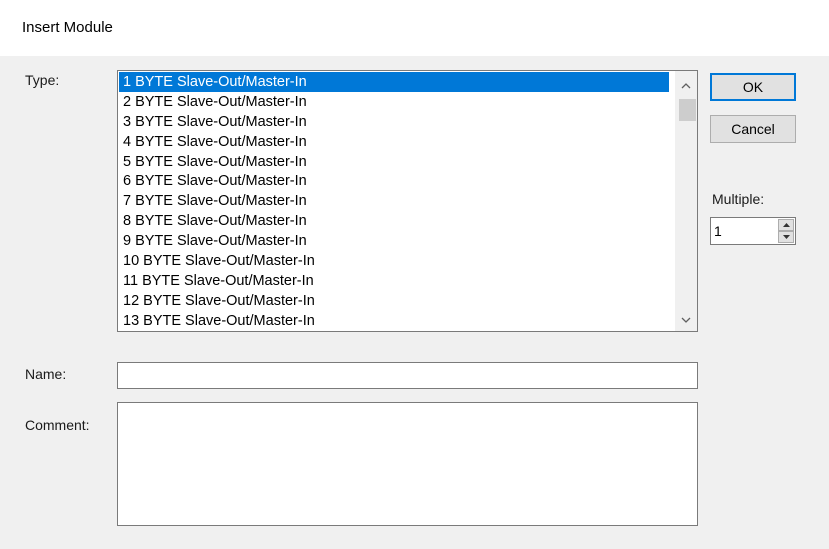 This screenshot has width=829, height=549. What do you see at coordinates (394, 181) in the screenshot?
I see `type-list-item: 6 BYTE Slave-Out/Master-In` at bounding box center [394, 181].